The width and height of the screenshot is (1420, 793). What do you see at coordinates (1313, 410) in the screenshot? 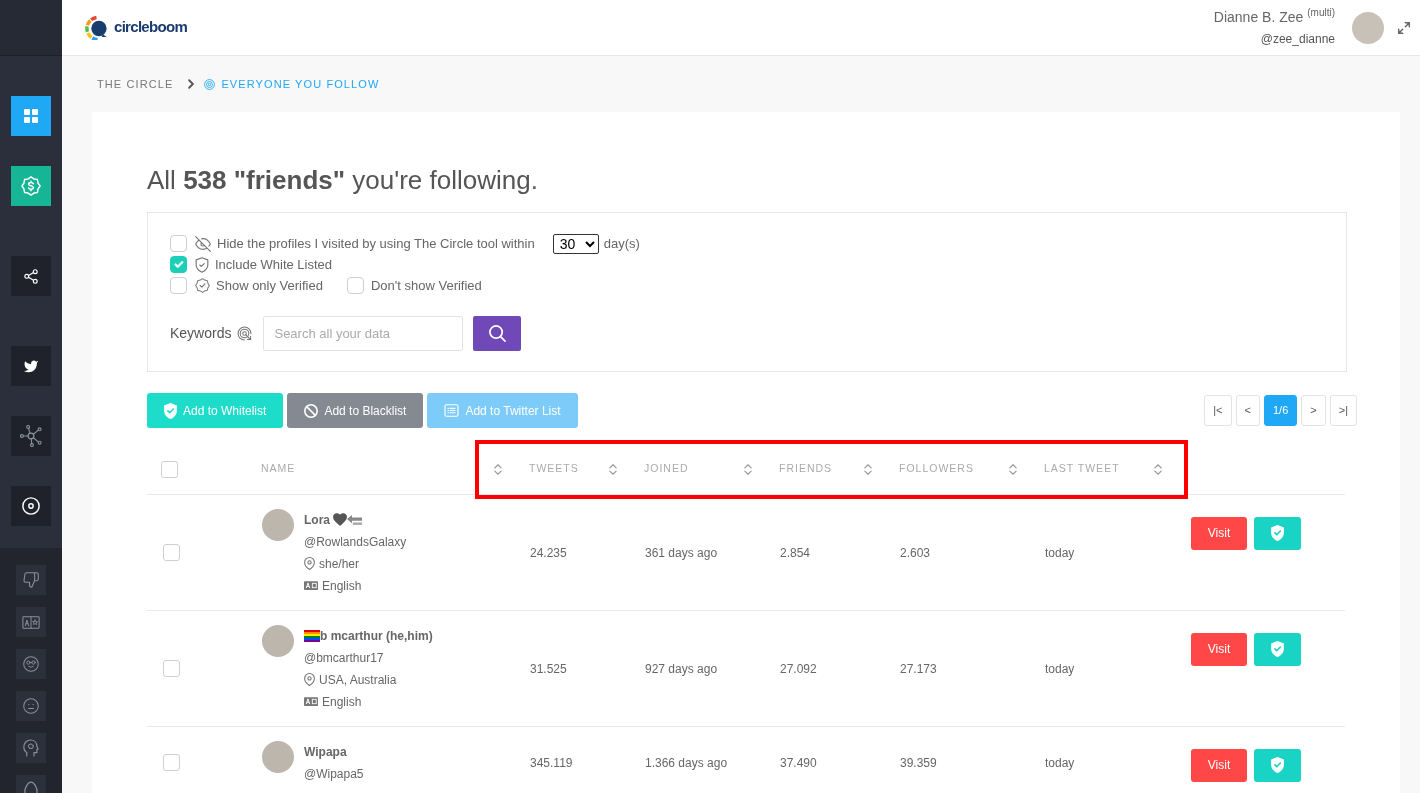
I see `pagination-button: >` at bounding box center [1313, 410].